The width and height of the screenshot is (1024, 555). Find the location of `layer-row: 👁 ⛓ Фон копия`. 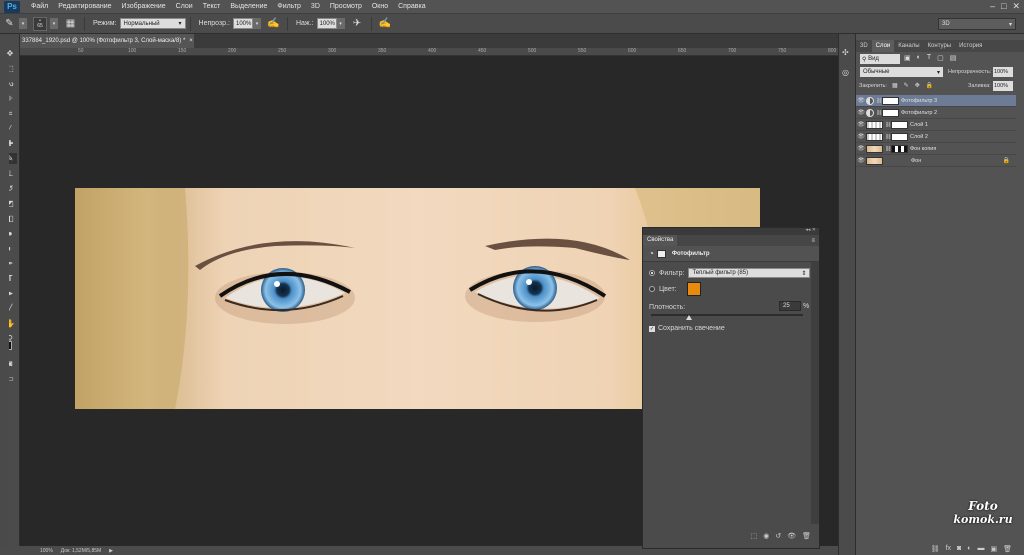

layer-row: 👁 ⛓ Фон копия is located at coordinates (936, 149).